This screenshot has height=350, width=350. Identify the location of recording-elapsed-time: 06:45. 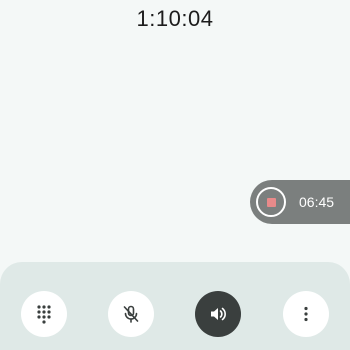
(317, 202).